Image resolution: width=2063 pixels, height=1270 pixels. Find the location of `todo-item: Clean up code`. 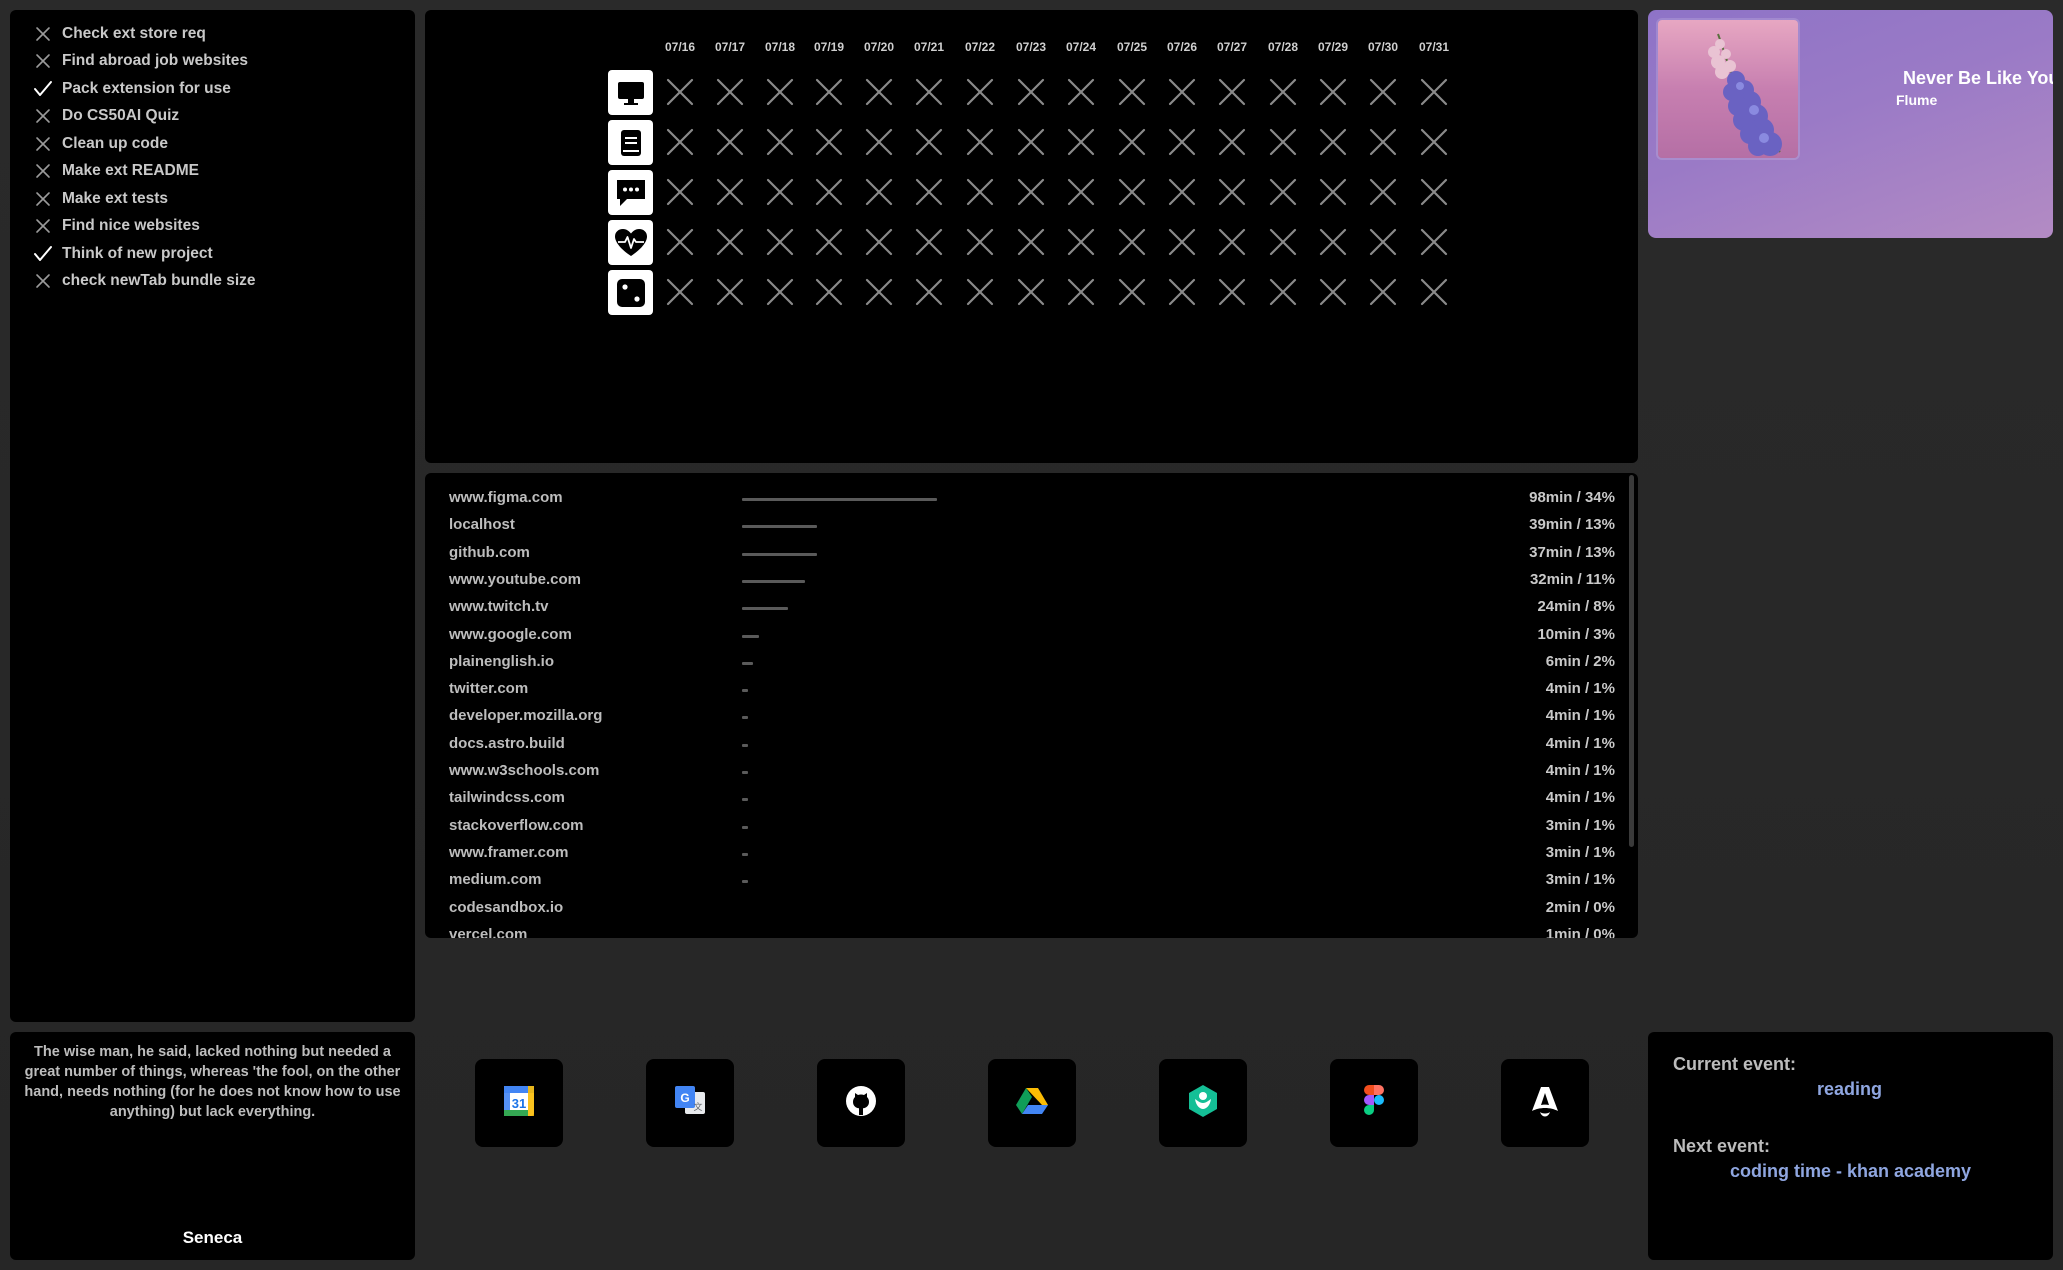

todo-item: Clean up code is located at coordinates (223, 144).